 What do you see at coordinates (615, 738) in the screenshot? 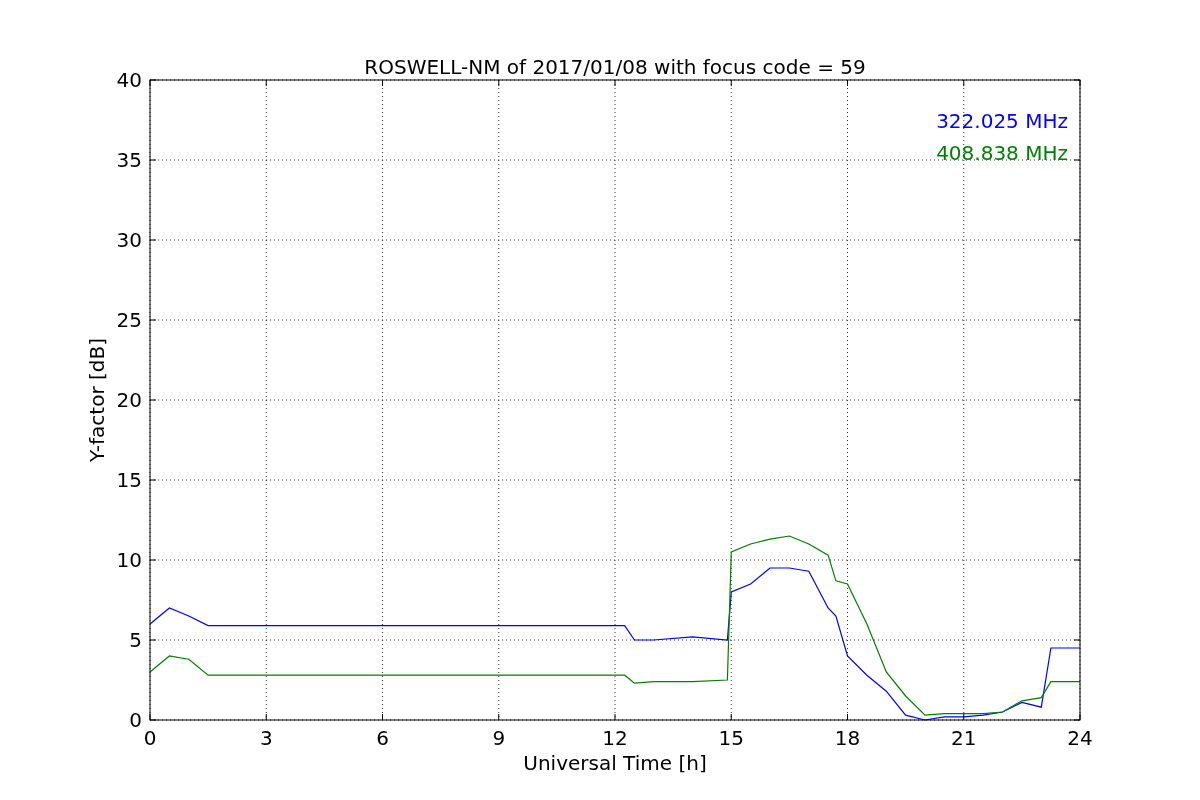
I see `x-tick-label: 12` at bounding box center [615, 738].